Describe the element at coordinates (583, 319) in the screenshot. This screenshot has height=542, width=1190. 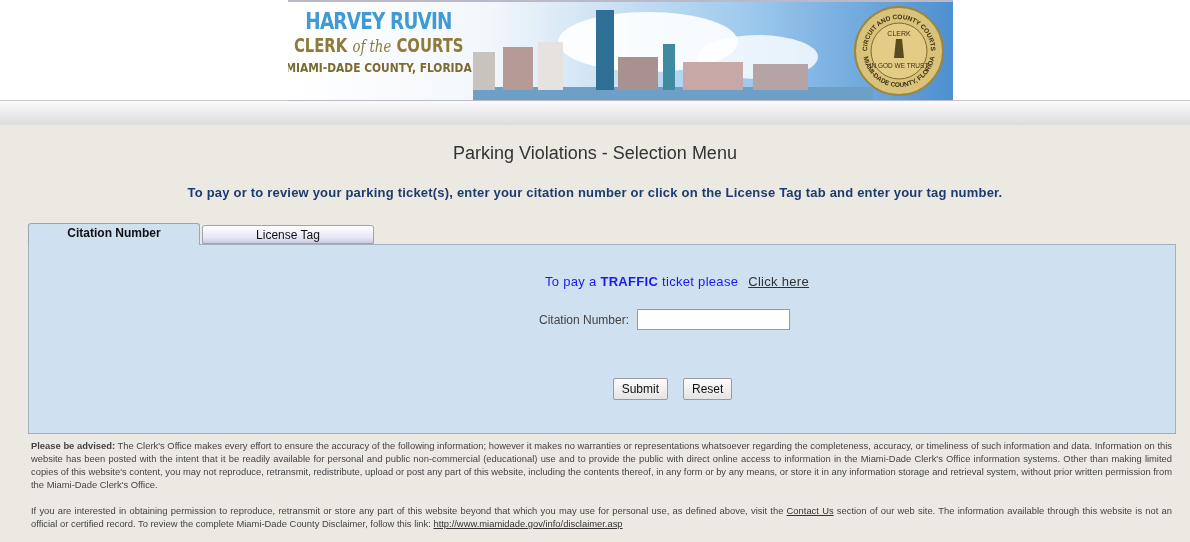
I see `citation-label: Citation Number:` at that location.